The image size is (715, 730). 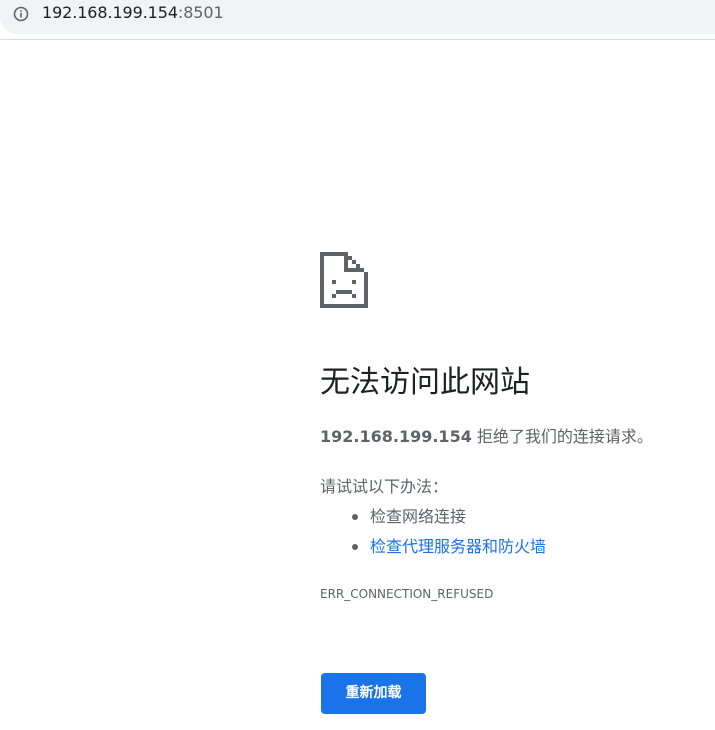 I want to click on reload-button: 重新加载, so click(x=373, y=693).